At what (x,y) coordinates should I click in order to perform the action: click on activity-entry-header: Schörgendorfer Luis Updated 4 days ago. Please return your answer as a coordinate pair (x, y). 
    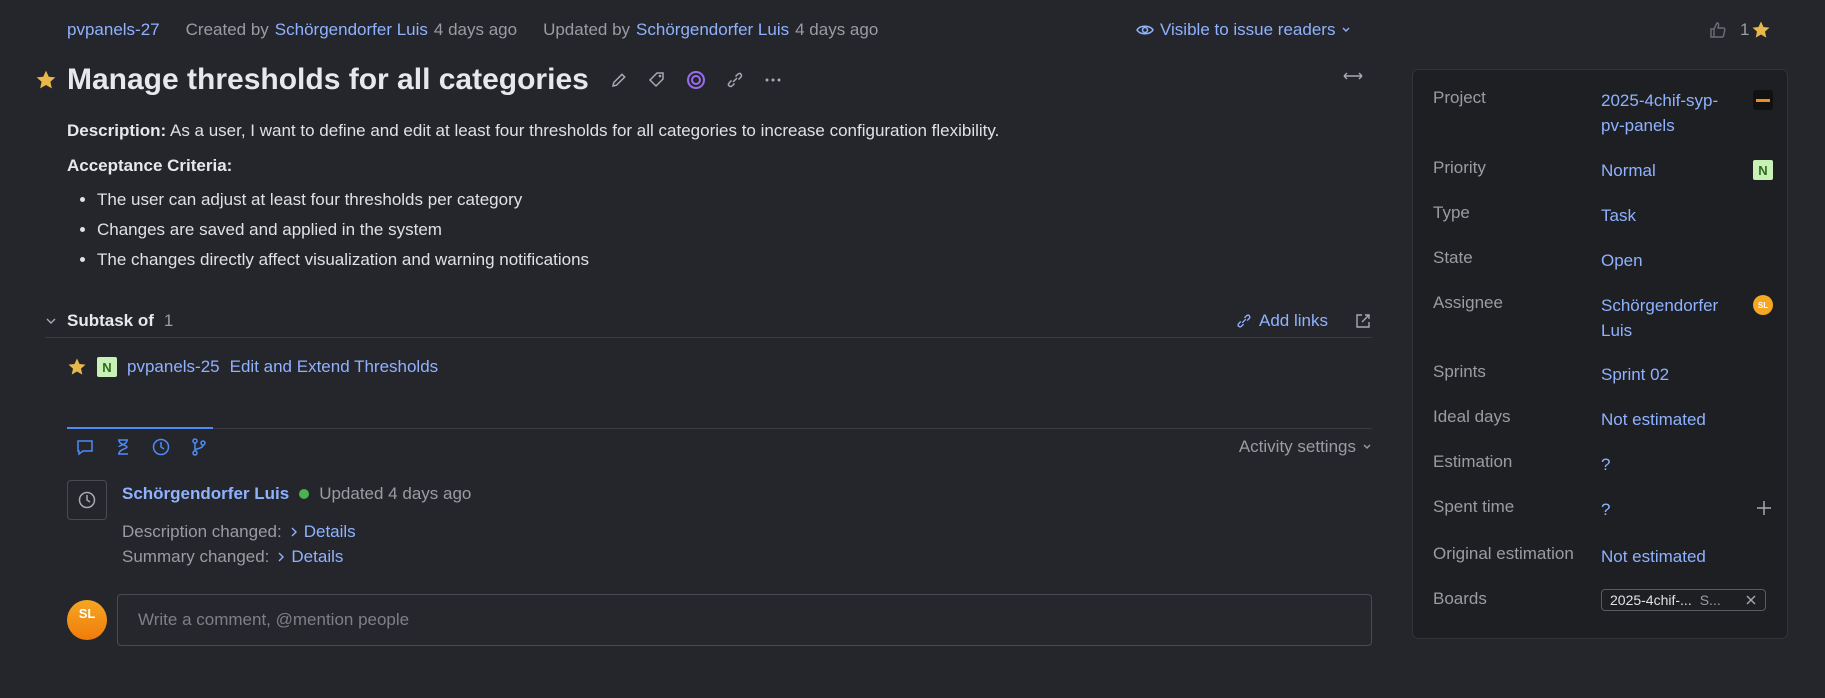
    Looking at the image, I should click on (296, 494).